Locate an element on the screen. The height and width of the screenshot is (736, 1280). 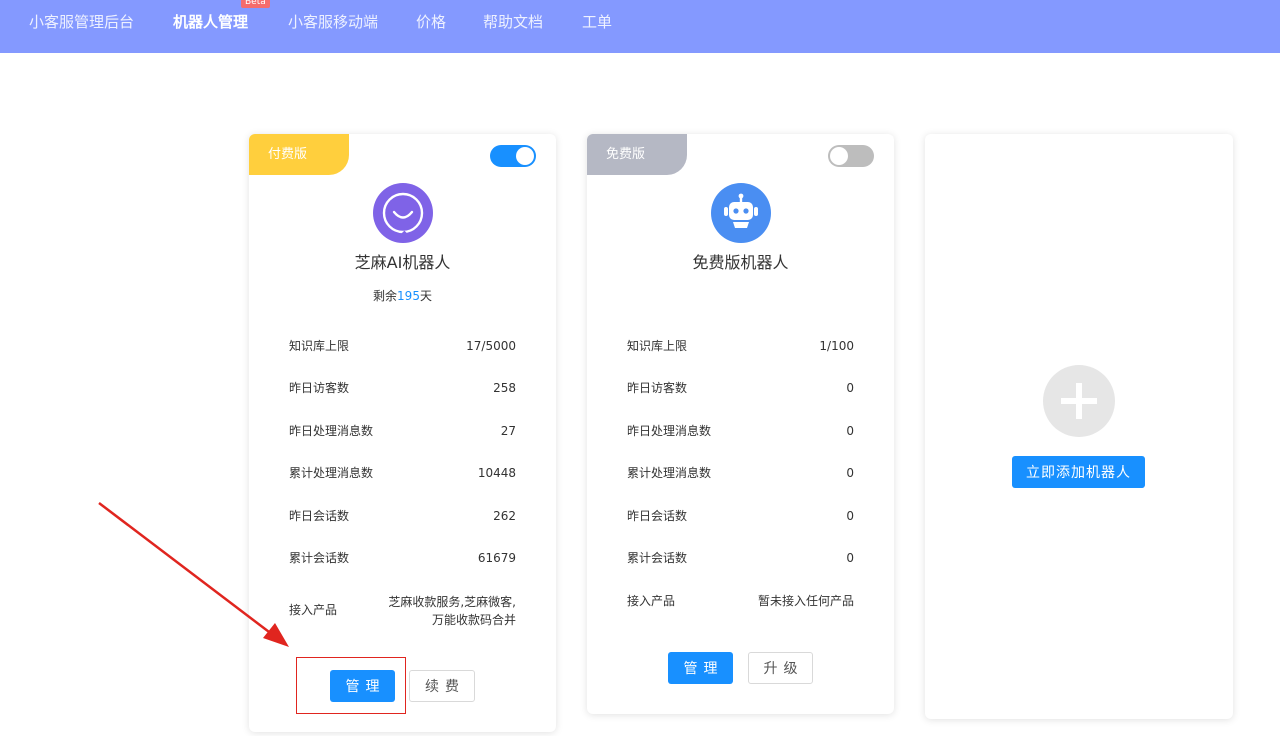
stat-value-sessions-yesterday: 262 is located at coordinates (504, 516).